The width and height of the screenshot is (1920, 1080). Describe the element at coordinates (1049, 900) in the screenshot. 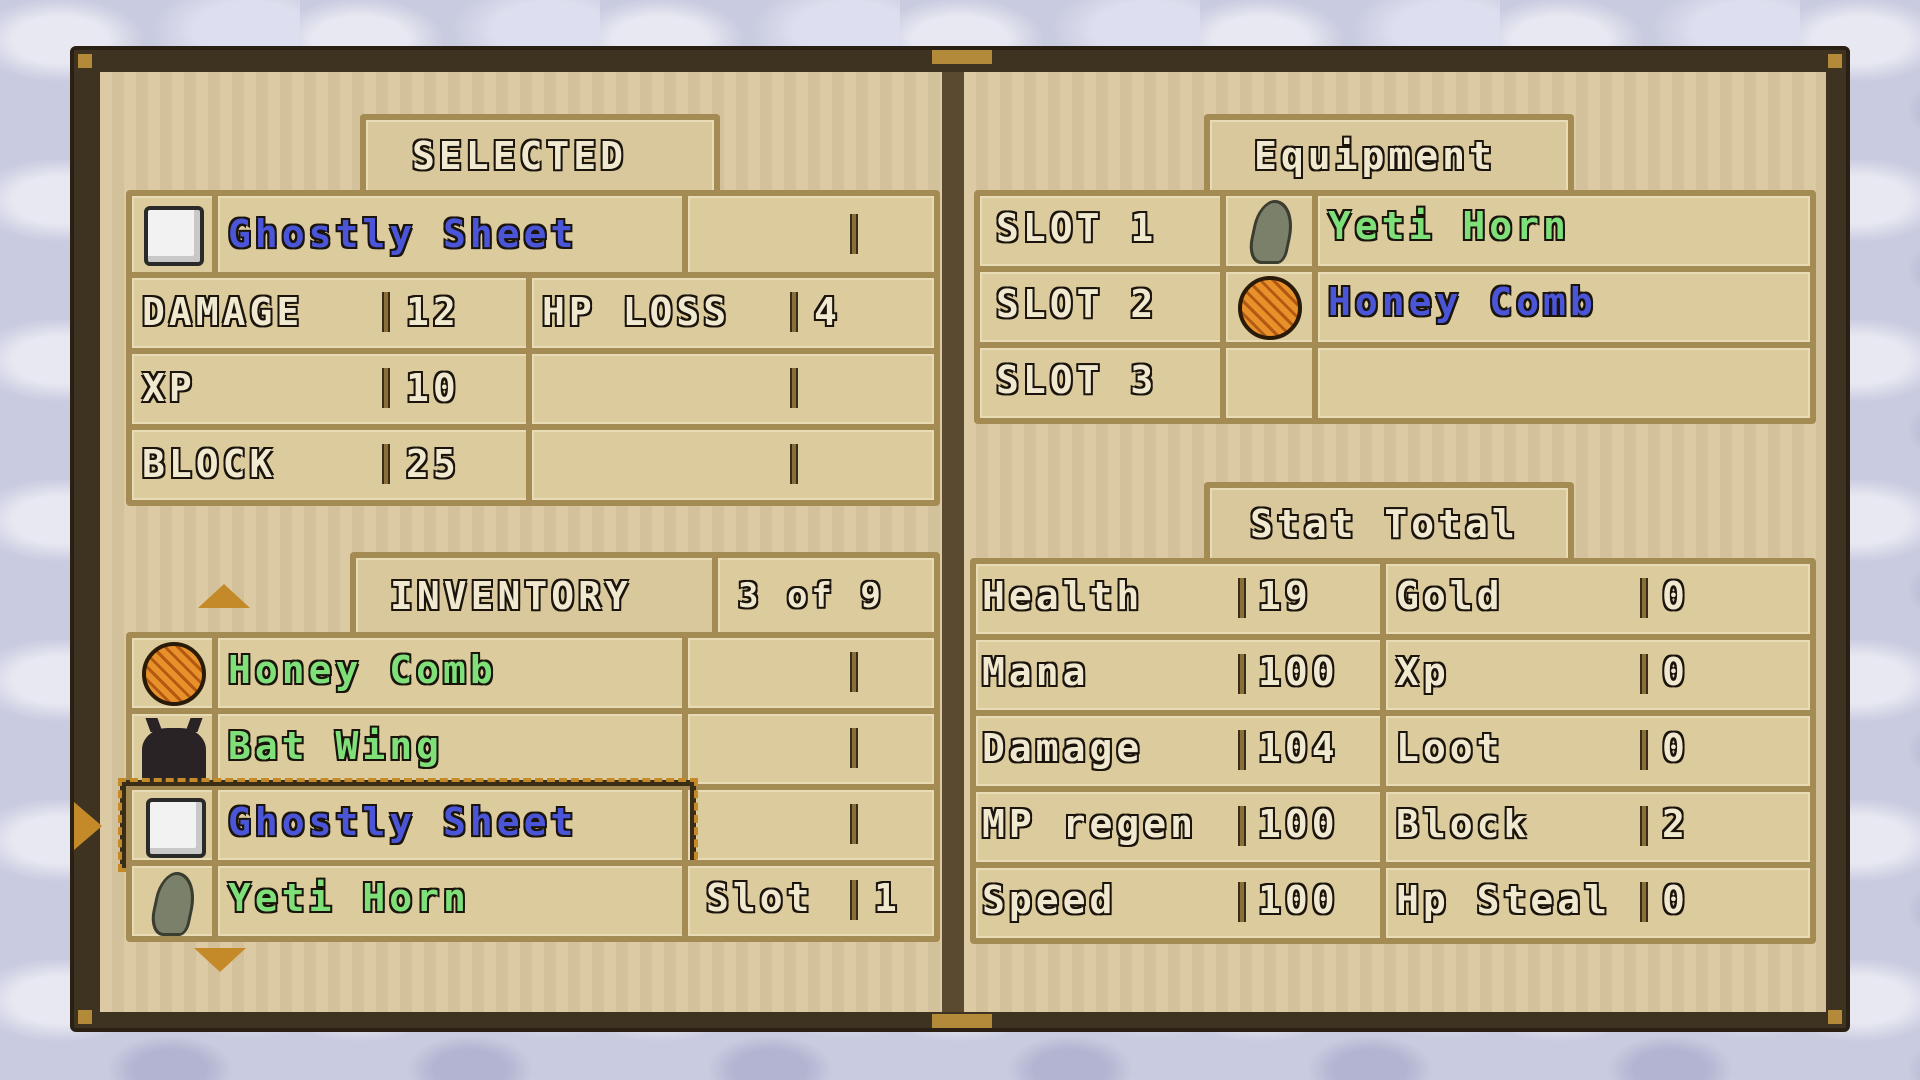

I see `stat-total-label: Speed` at that location.